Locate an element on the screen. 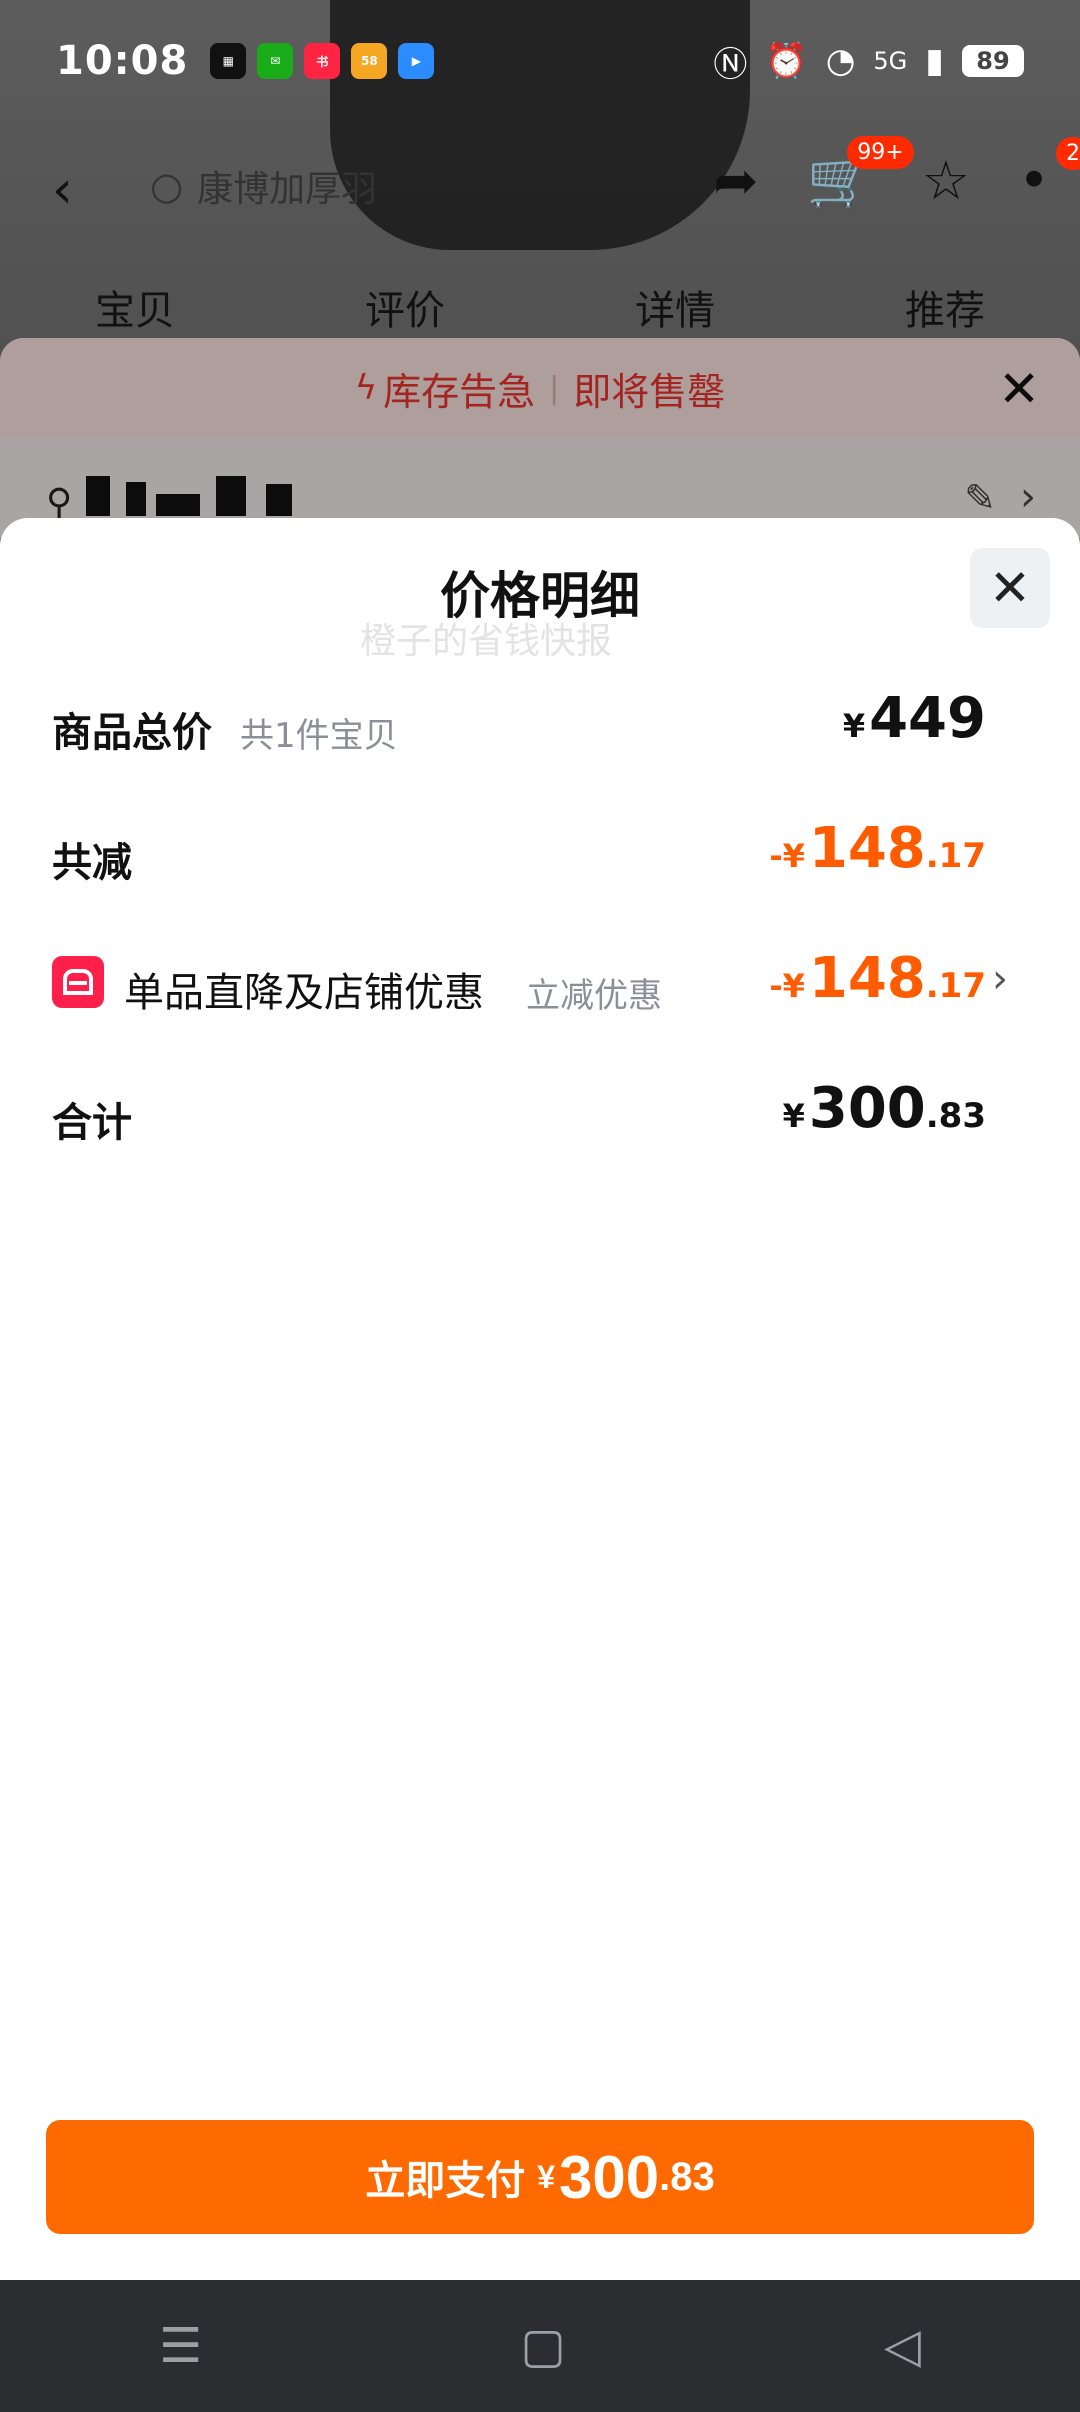 This screenshot has height=2412, width=1080. sheet-dim-overlay is located at coordinates (540, 438).